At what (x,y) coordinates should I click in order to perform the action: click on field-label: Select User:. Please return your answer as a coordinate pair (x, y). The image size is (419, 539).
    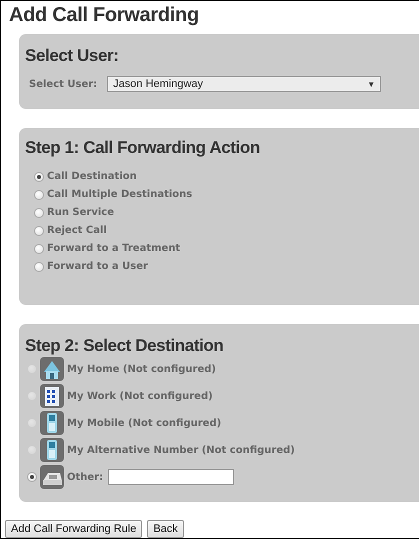
    Looking at the image, I should click on (63, 84).